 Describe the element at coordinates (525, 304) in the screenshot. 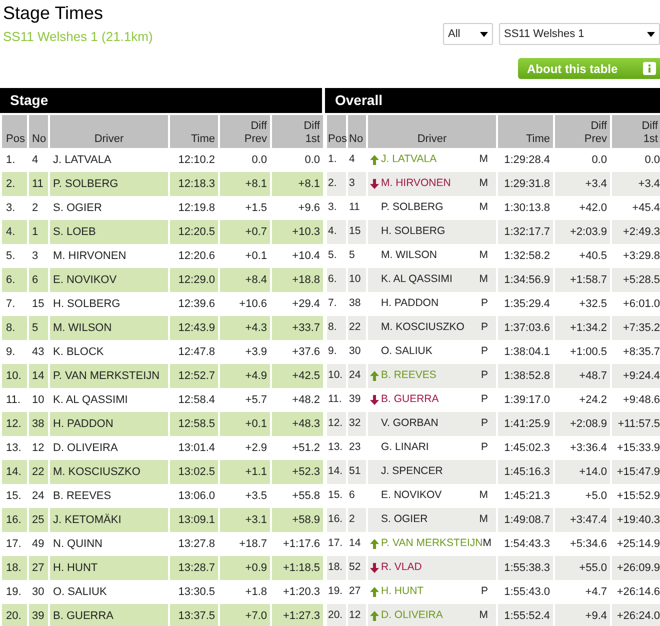

I see `table-cell: 1:35:29.4` at that location.